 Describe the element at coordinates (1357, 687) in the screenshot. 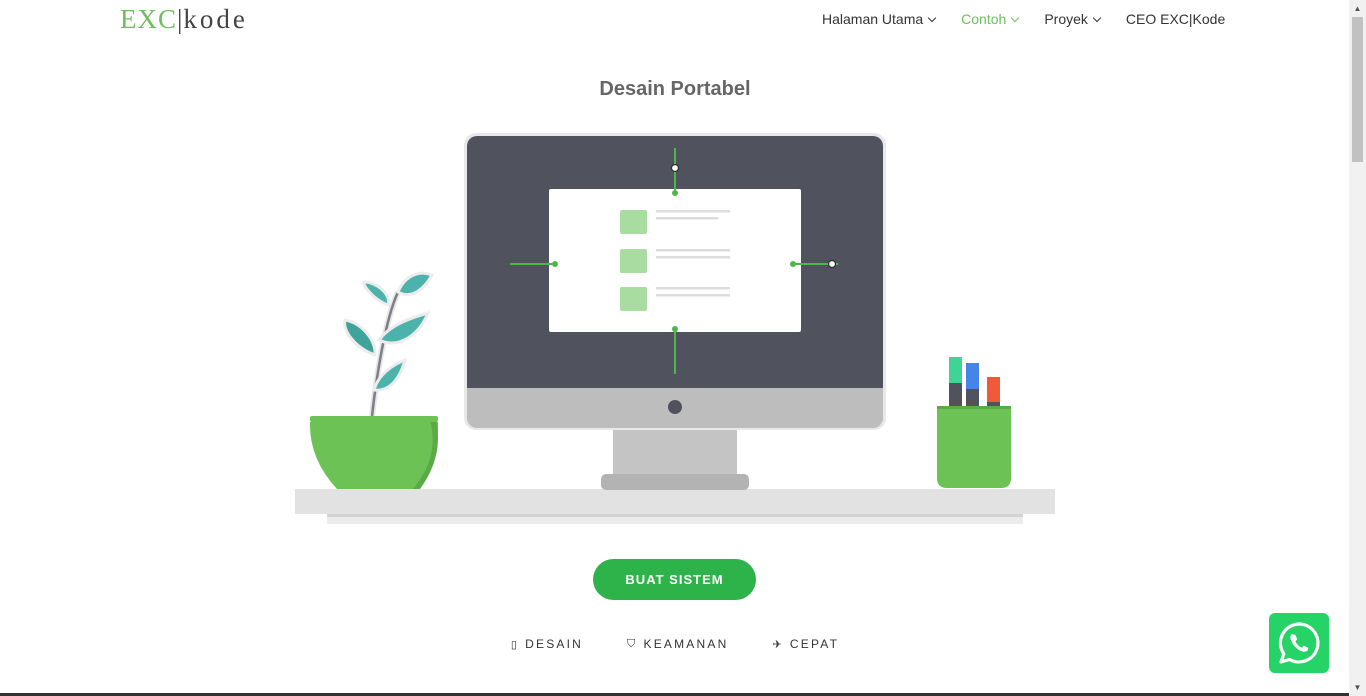

I see `scroll-down-icon: ▼` at that location.